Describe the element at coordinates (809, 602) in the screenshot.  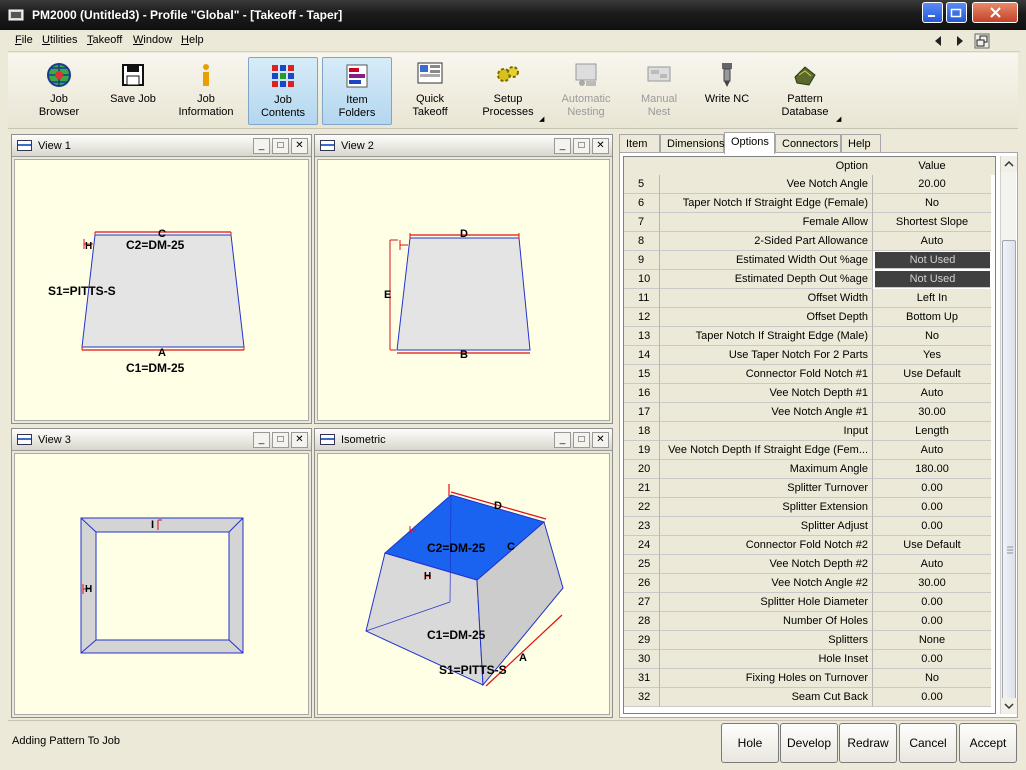
I see `table-row: 27 Splitter Hole Diameter 0.00` at that location.